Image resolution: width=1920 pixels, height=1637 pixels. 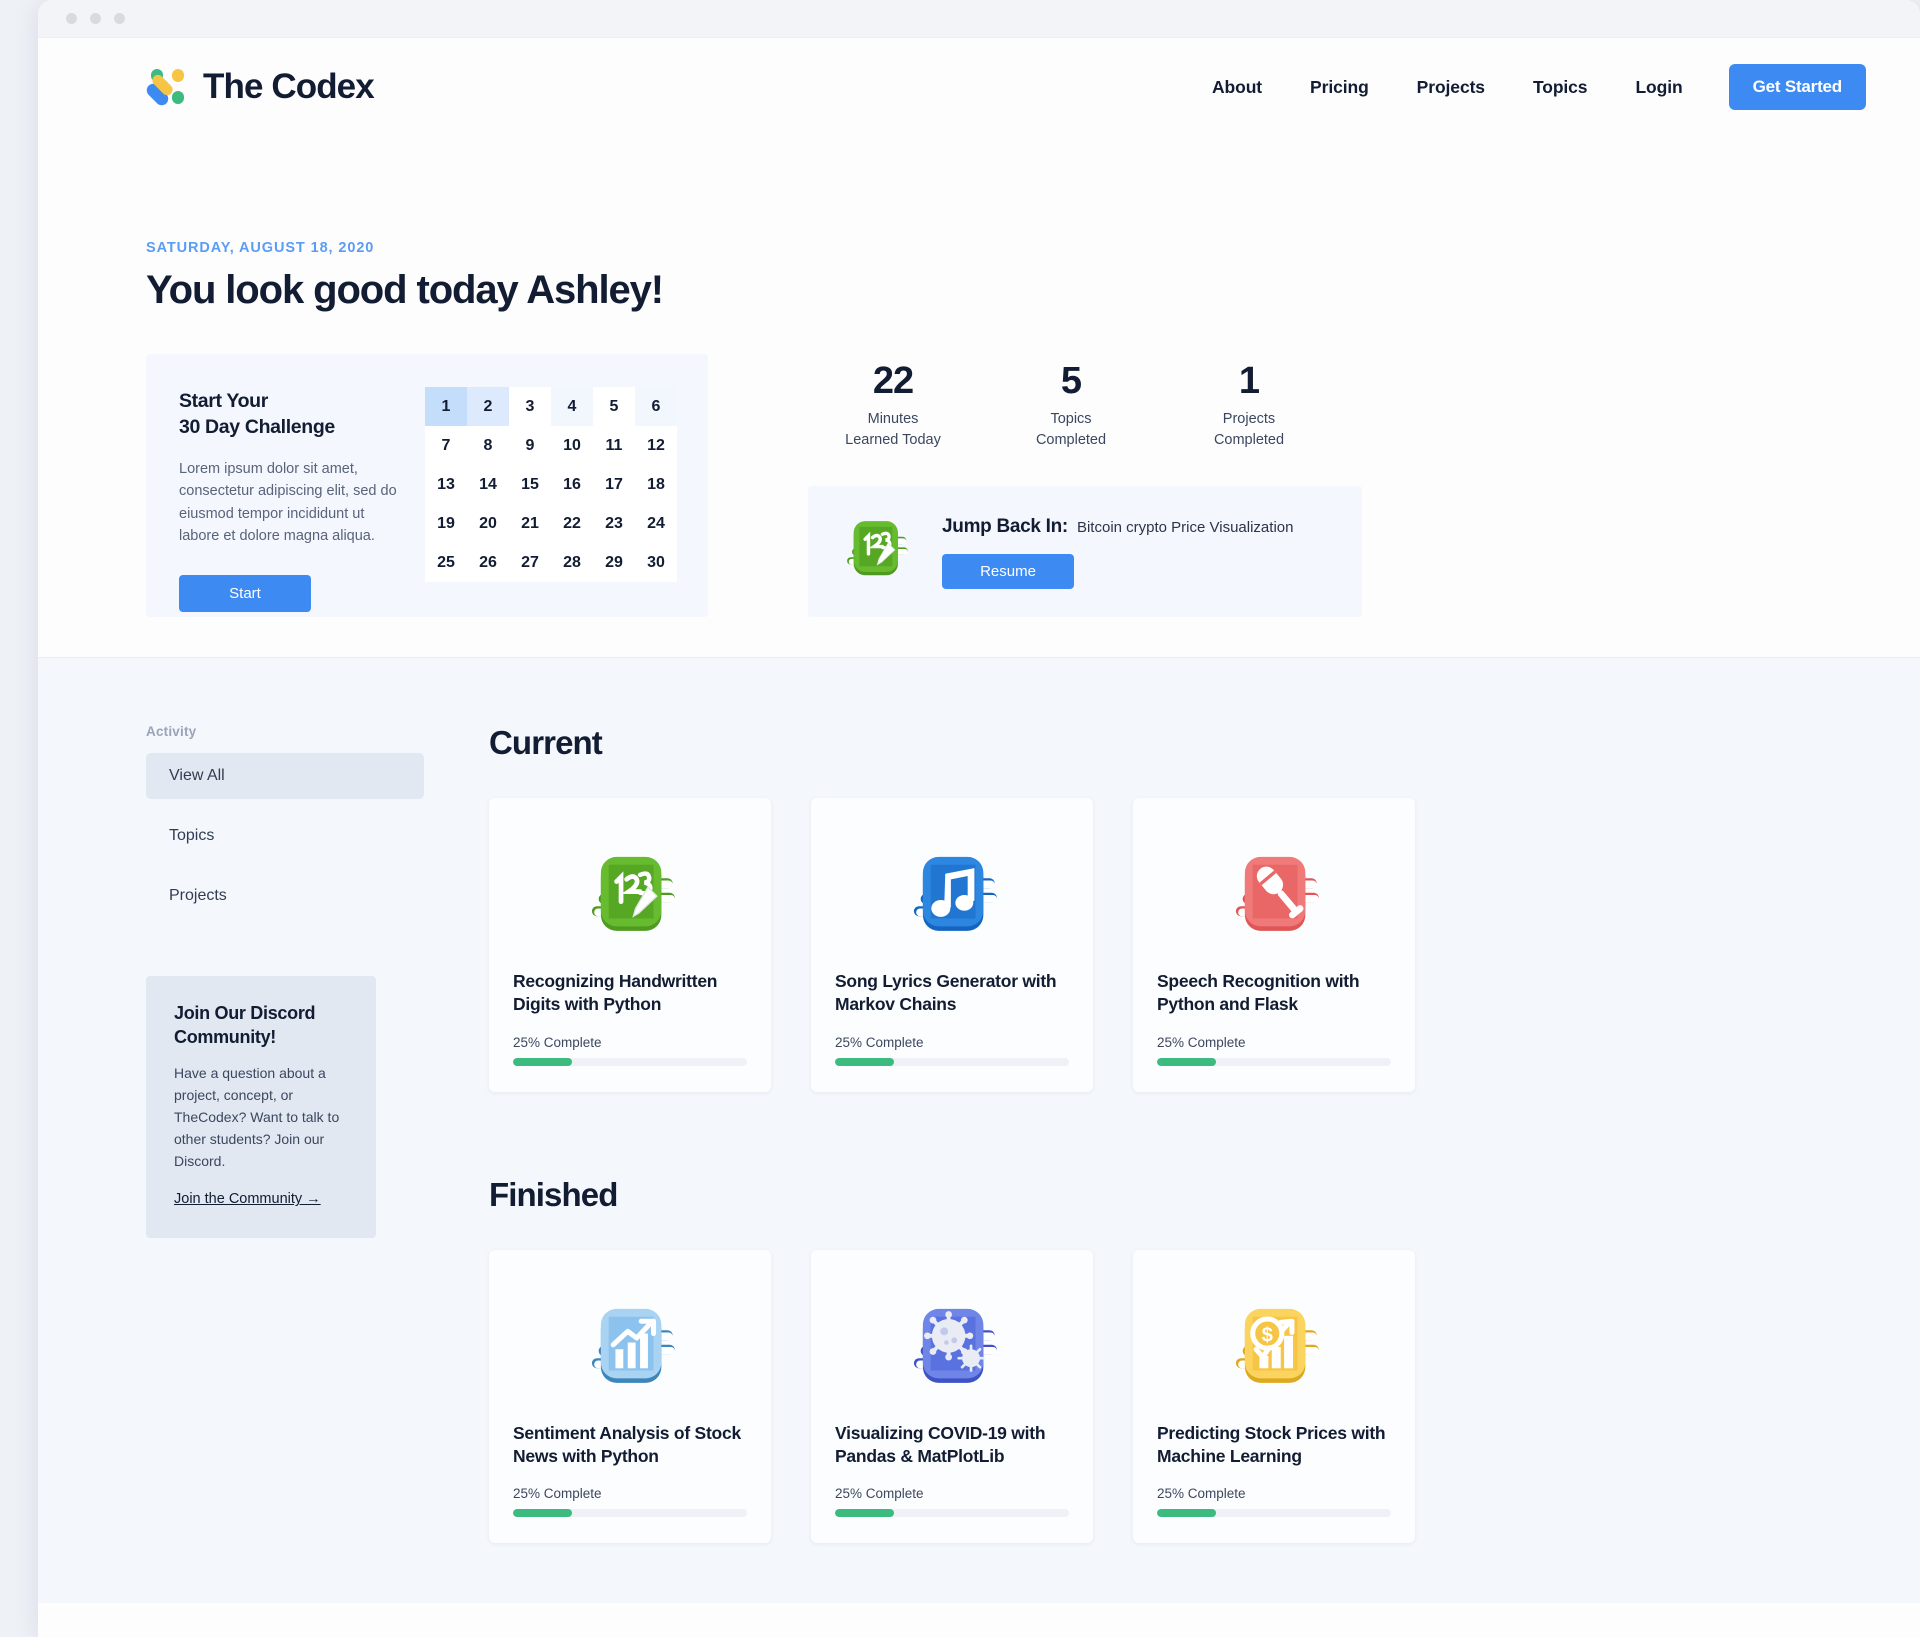 I want to click on sidebar-item-projects: Projects, so click(x=285, y=896).